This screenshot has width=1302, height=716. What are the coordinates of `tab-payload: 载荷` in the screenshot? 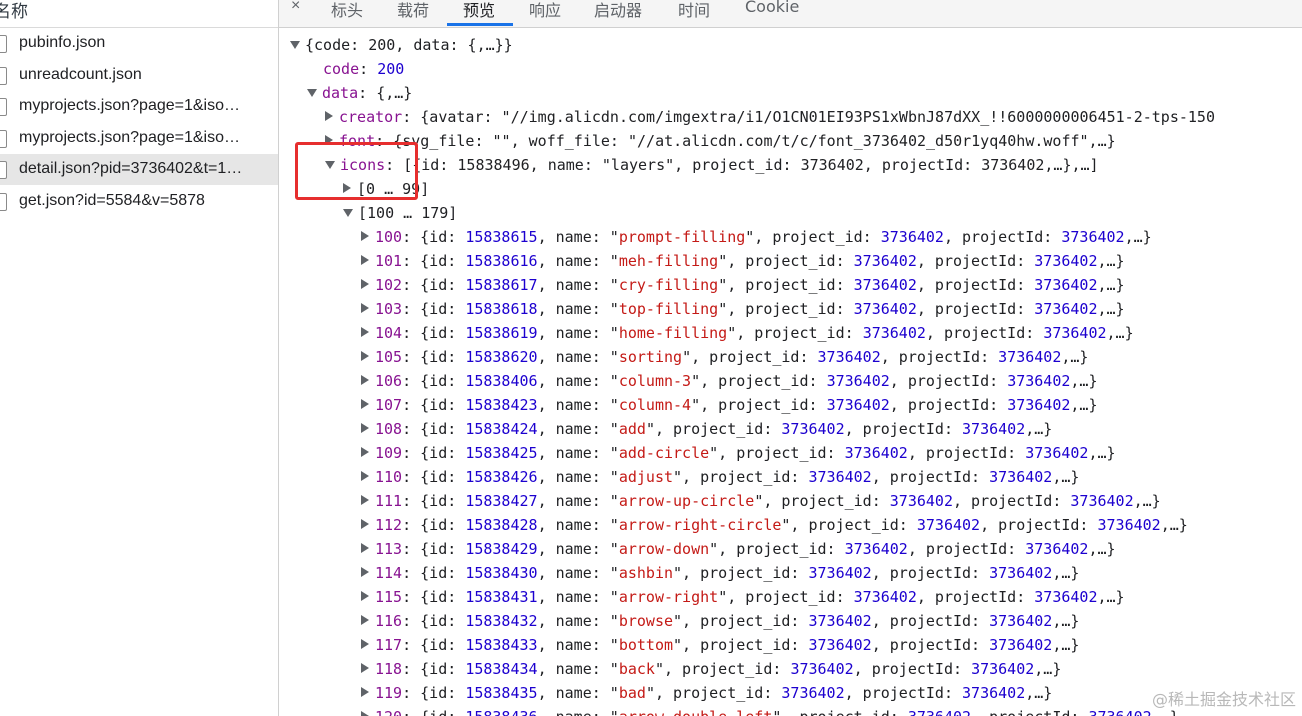 It's located at (413, 10).